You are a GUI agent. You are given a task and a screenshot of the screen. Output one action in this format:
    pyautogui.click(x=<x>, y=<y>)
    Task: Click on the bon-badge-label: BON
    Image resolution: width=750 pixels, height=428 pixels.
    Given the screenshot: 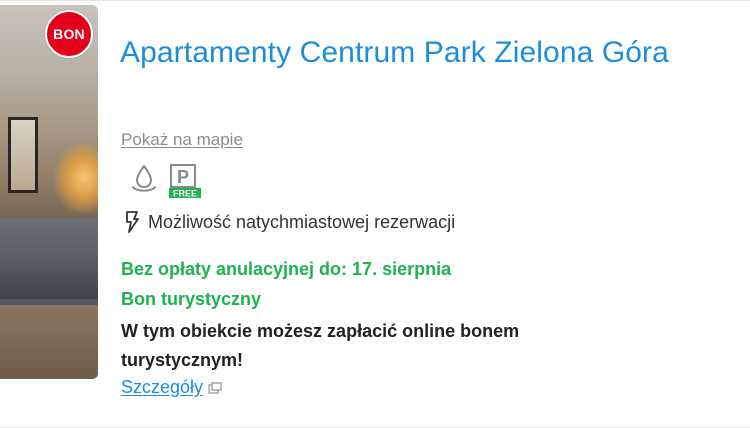 What is the action you would take?
    pyautogui.click(x=69, y=34)
    